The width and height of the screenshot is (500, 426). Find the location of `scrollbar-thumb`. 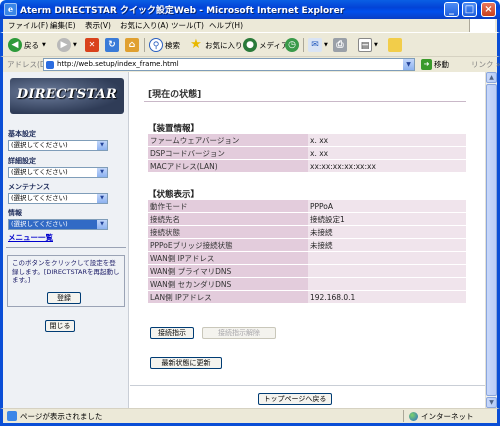

scrollbar-thumb is located at coordinates (491, 240).